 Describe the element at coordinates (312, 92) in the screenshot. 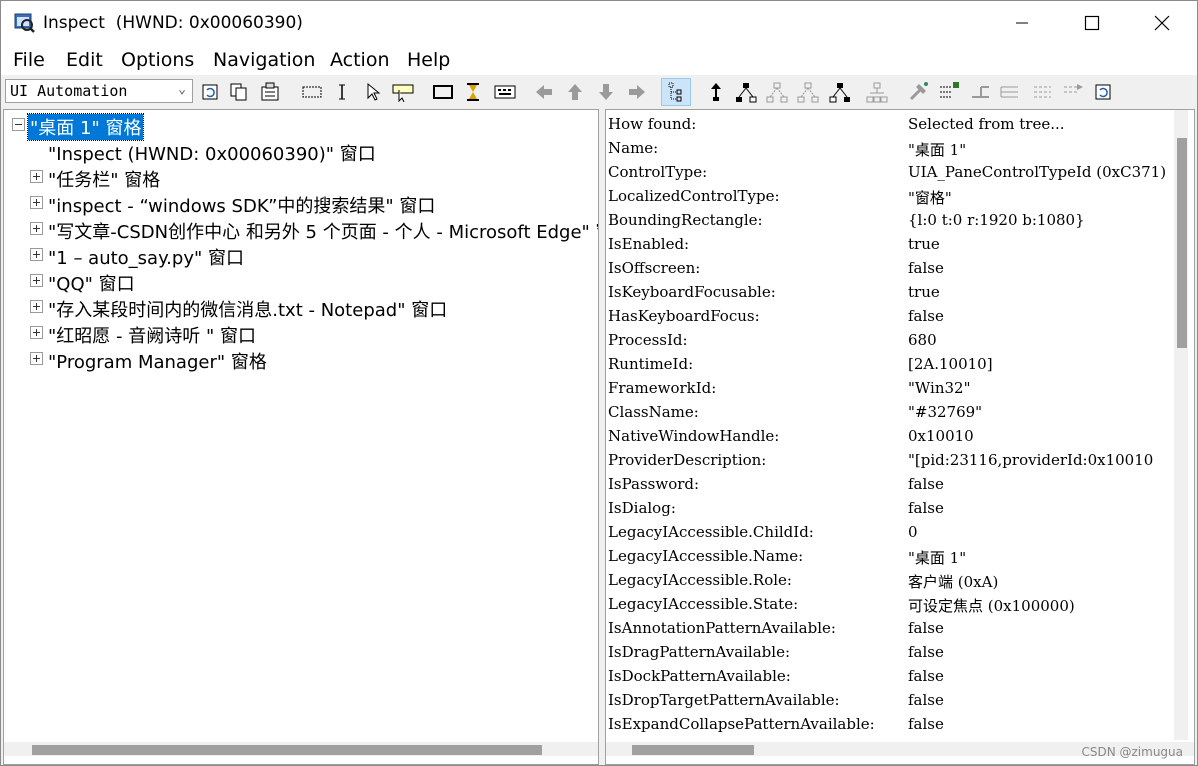

I see `rectangle-select-icon` at that location.